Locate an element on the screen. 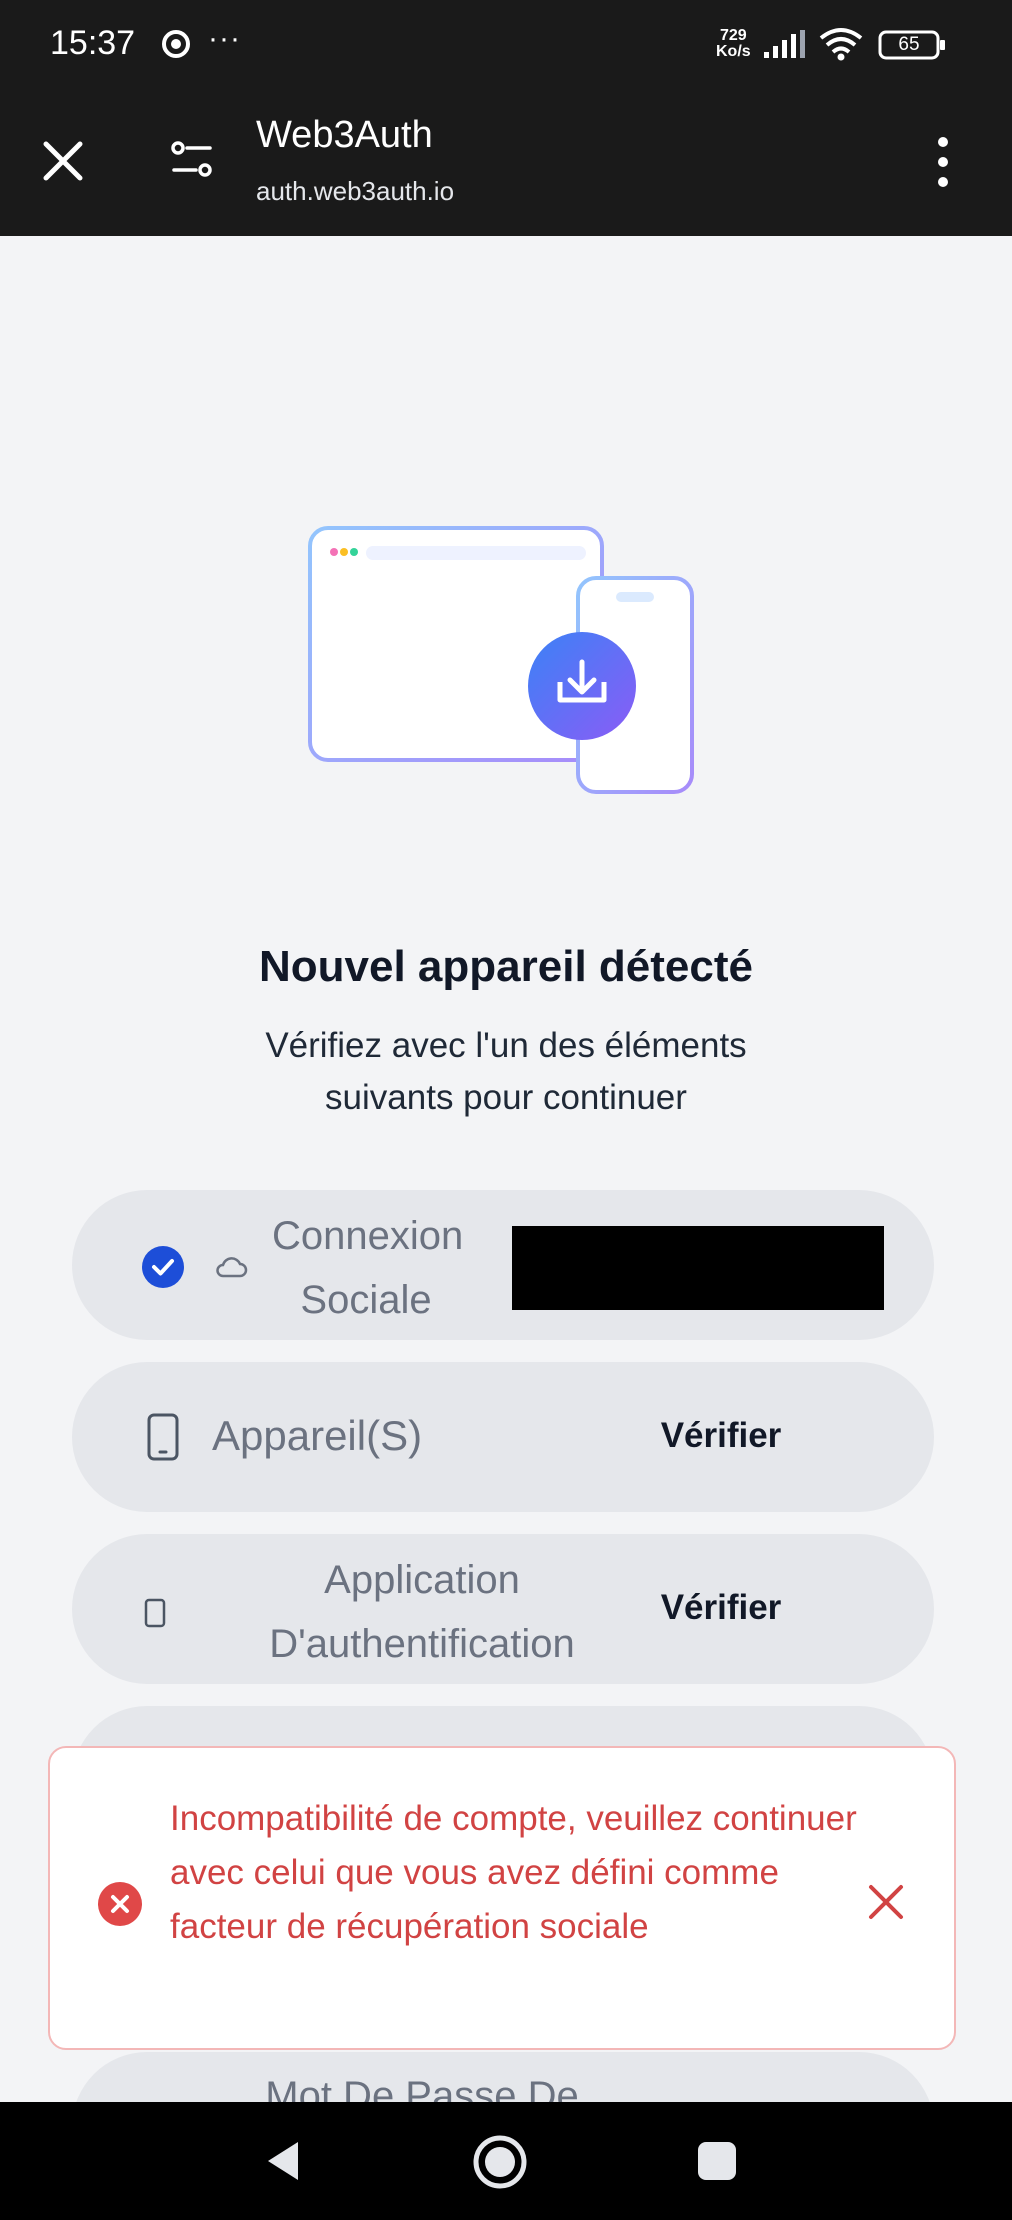 Image resolution: width=1012 pixels, height=2220 pixels. network-speed-unit: Ko/s is located at coordinates (733, 51).